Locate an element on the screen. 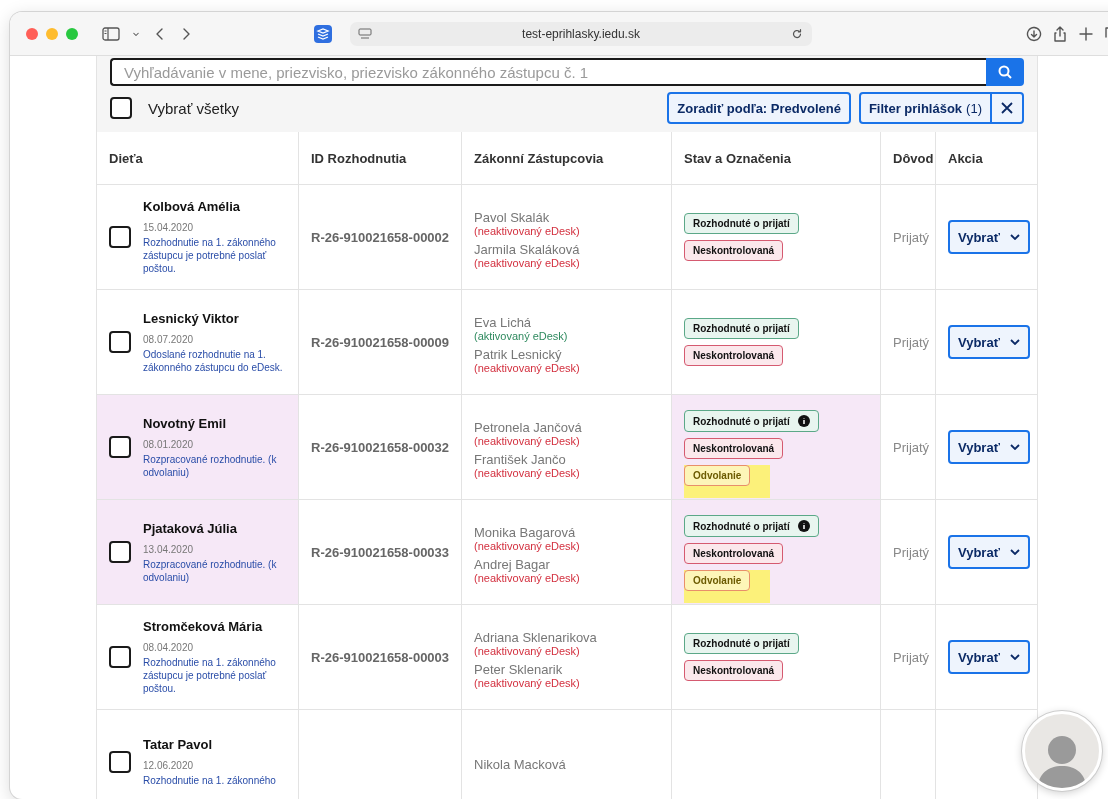 Image resolution: width=1108 pixels, height=799 pixels. child-name: Pjataková Júlia is located at coordinates (190, 528).